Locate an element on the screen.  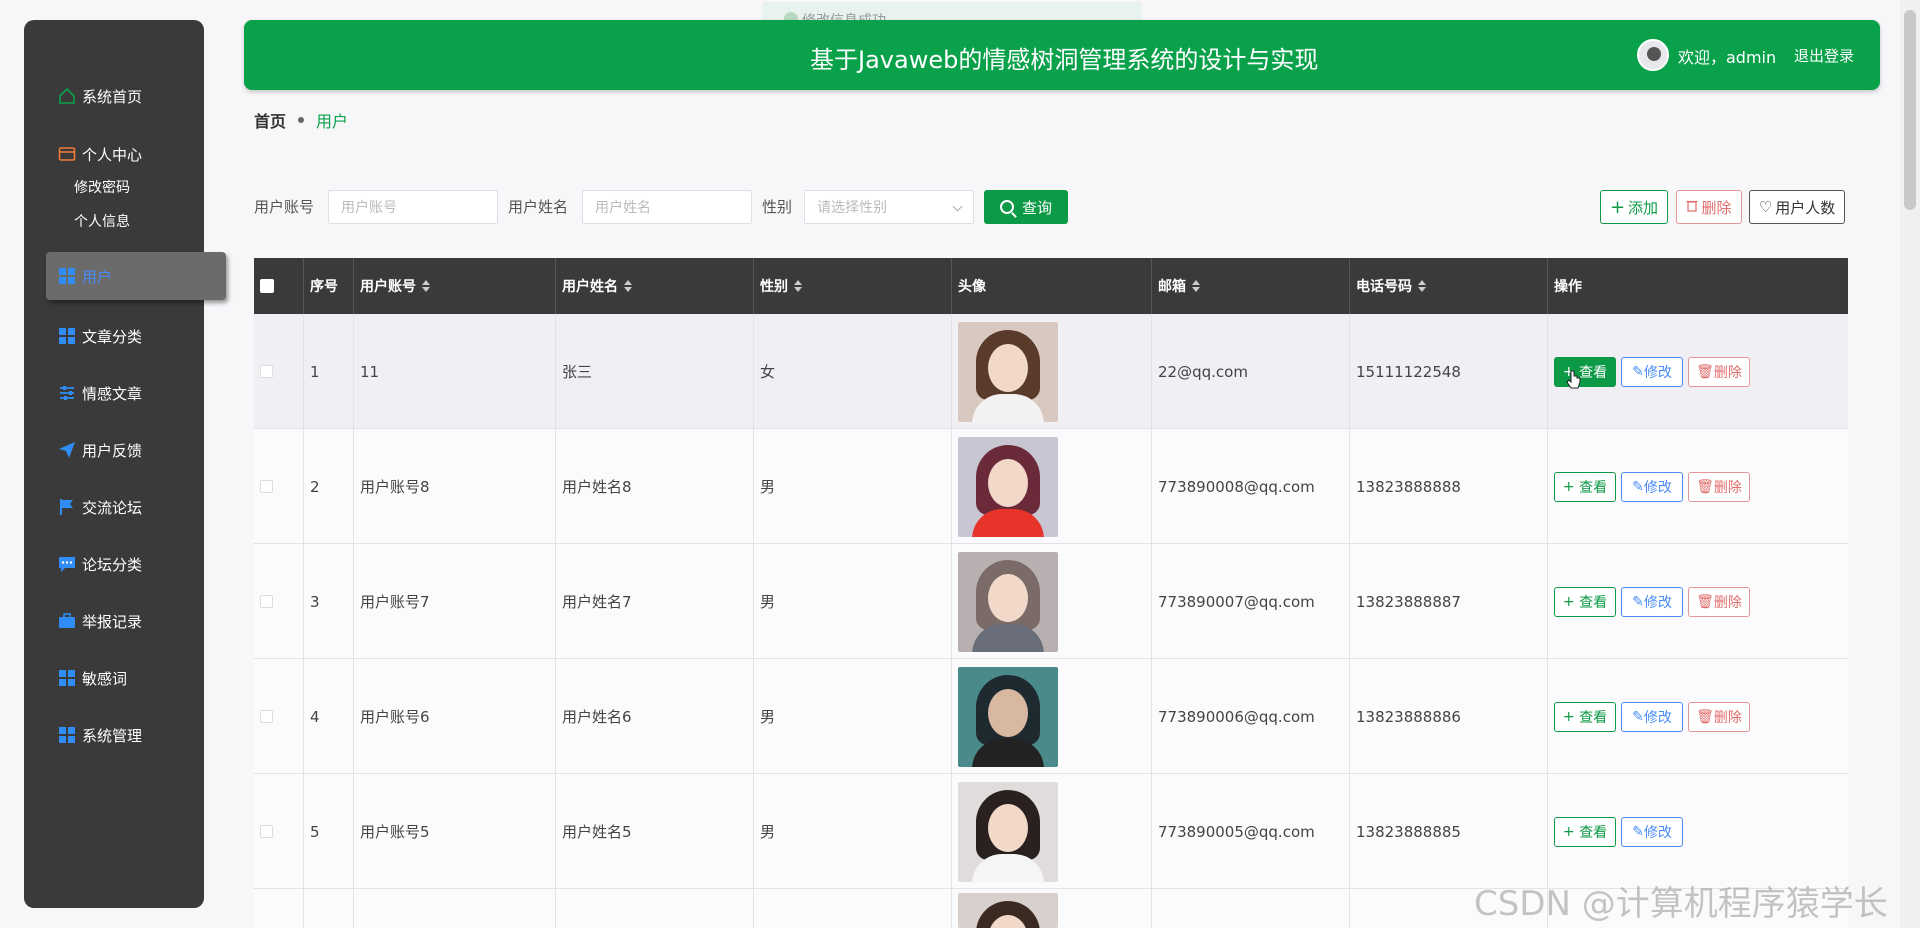
sidebar-item-user-feedback: 用户反馈 is located at coordinates (114, 450).